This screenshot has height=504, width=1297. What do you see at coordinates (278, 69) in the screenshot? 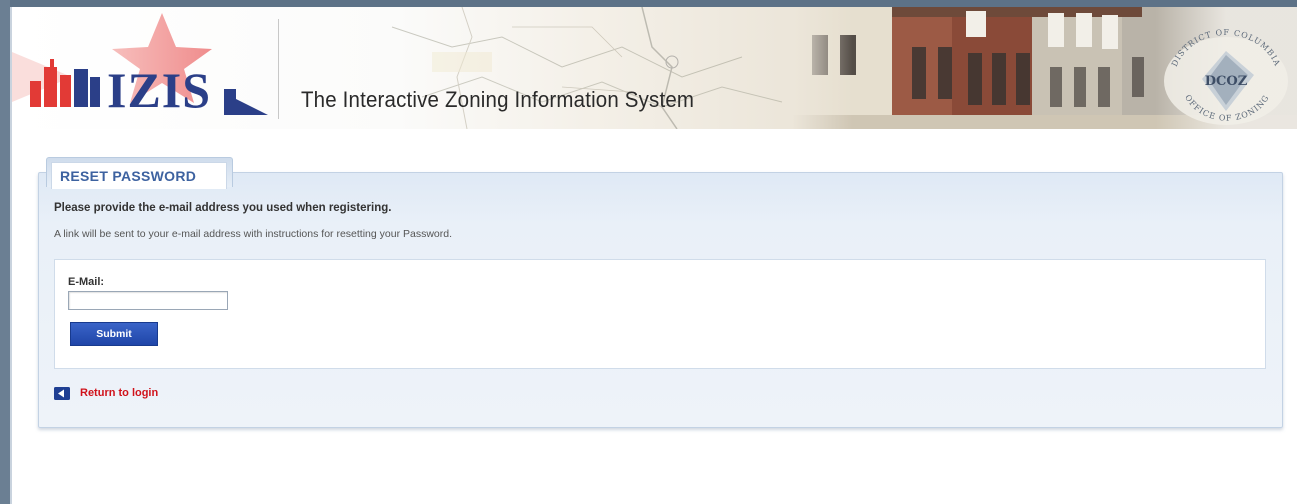
I see `header-divider` at bounding box center [278, 69].